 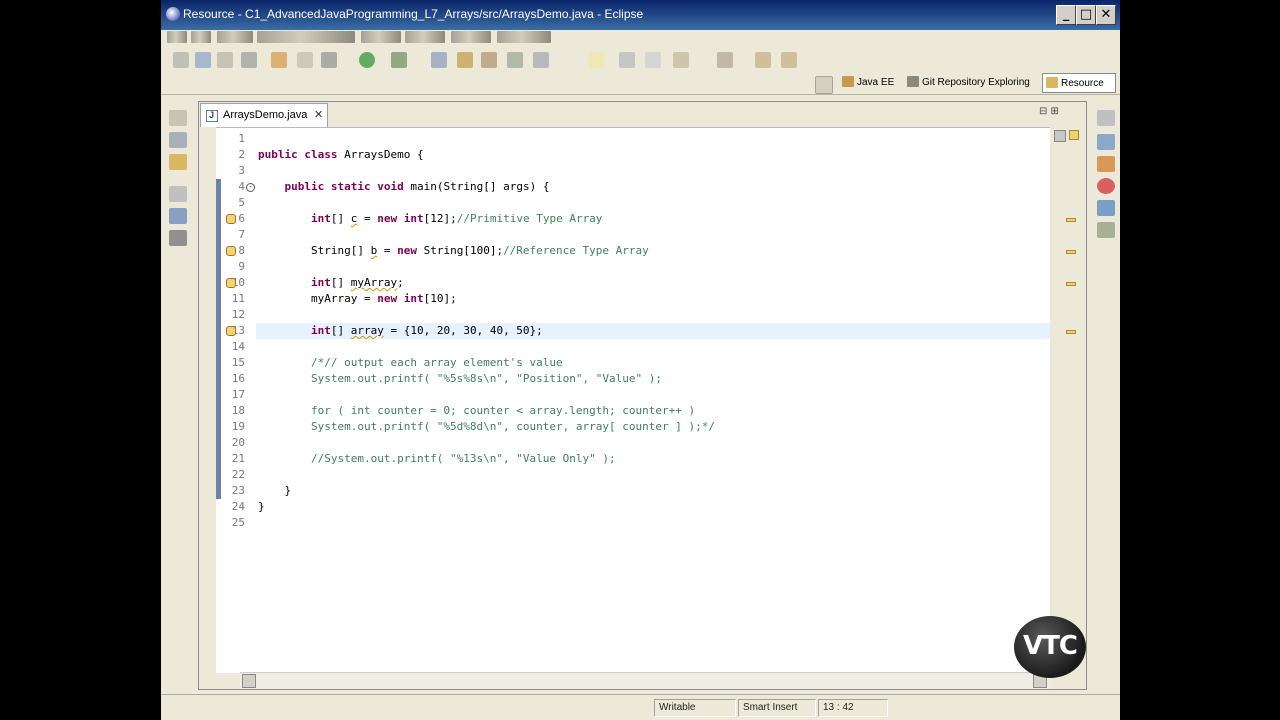 I want to click on left-trim-bar, so click(x=179, y=179).